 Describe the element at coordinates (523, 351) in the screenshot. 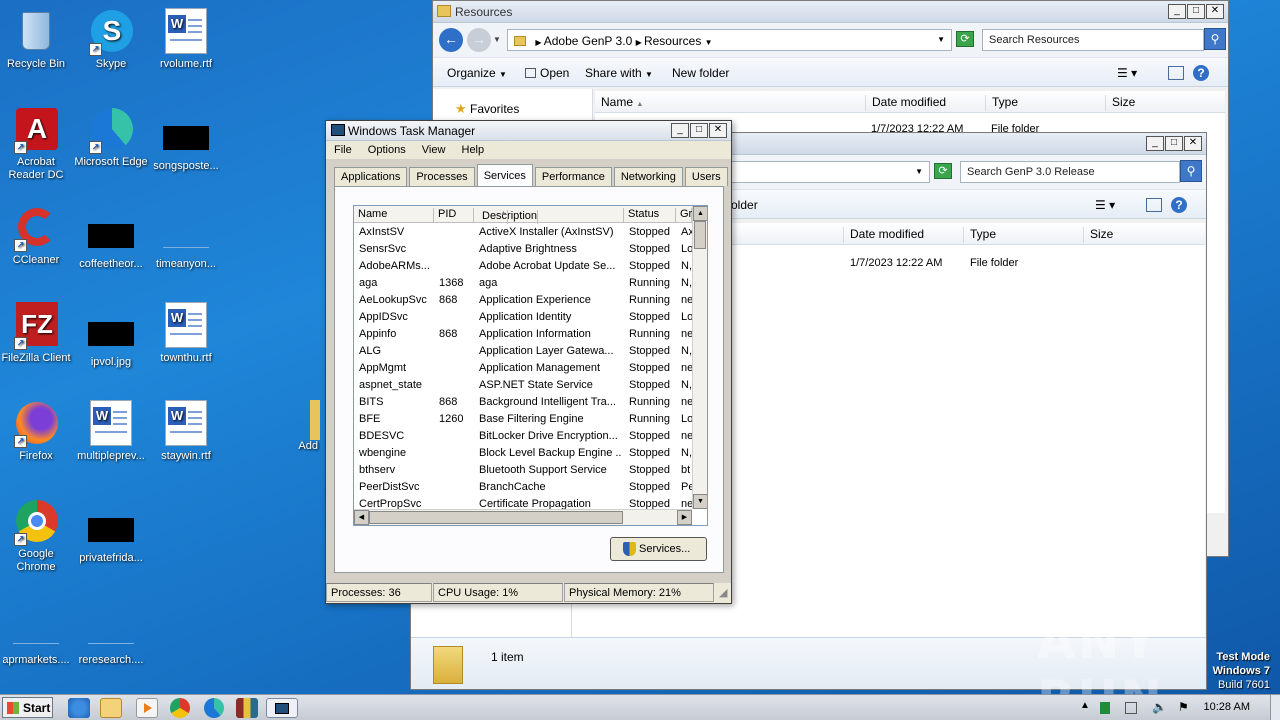

I see `service-row: ALG Application Layer Gatewa... Stopped N,` at that location.